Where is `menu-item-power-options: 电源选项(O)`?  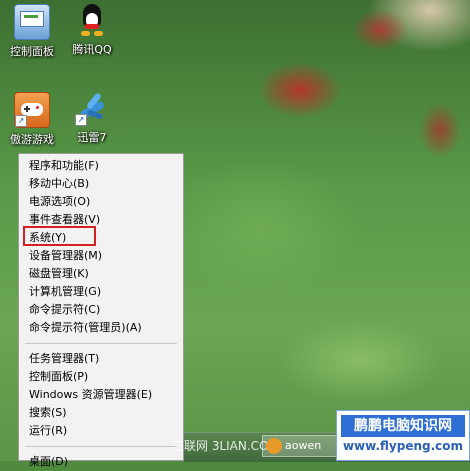 menu-item-power-options: 电源选项(O) is located at coordinates (101, 202).